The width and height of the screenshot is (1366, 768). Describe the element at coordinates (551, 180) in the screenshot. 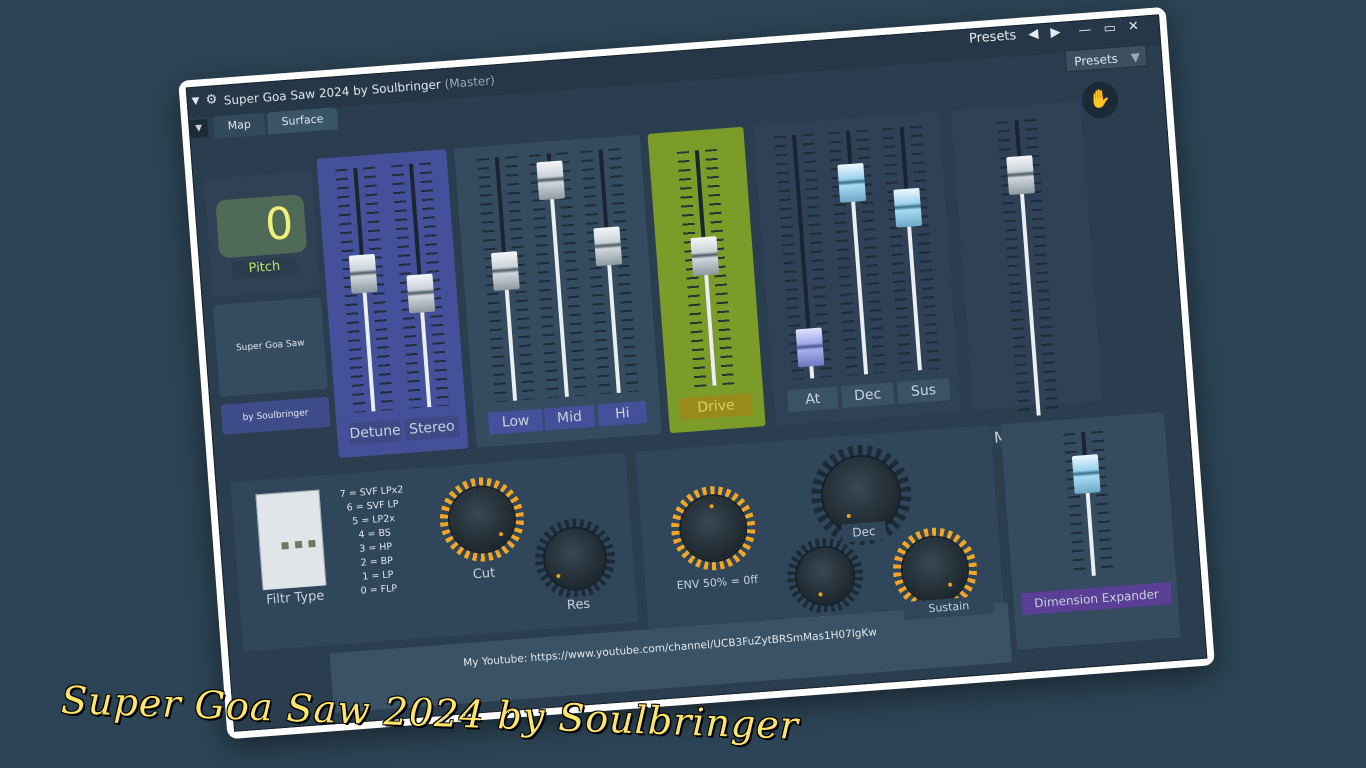

I see `mid-fader-handle` at that location.